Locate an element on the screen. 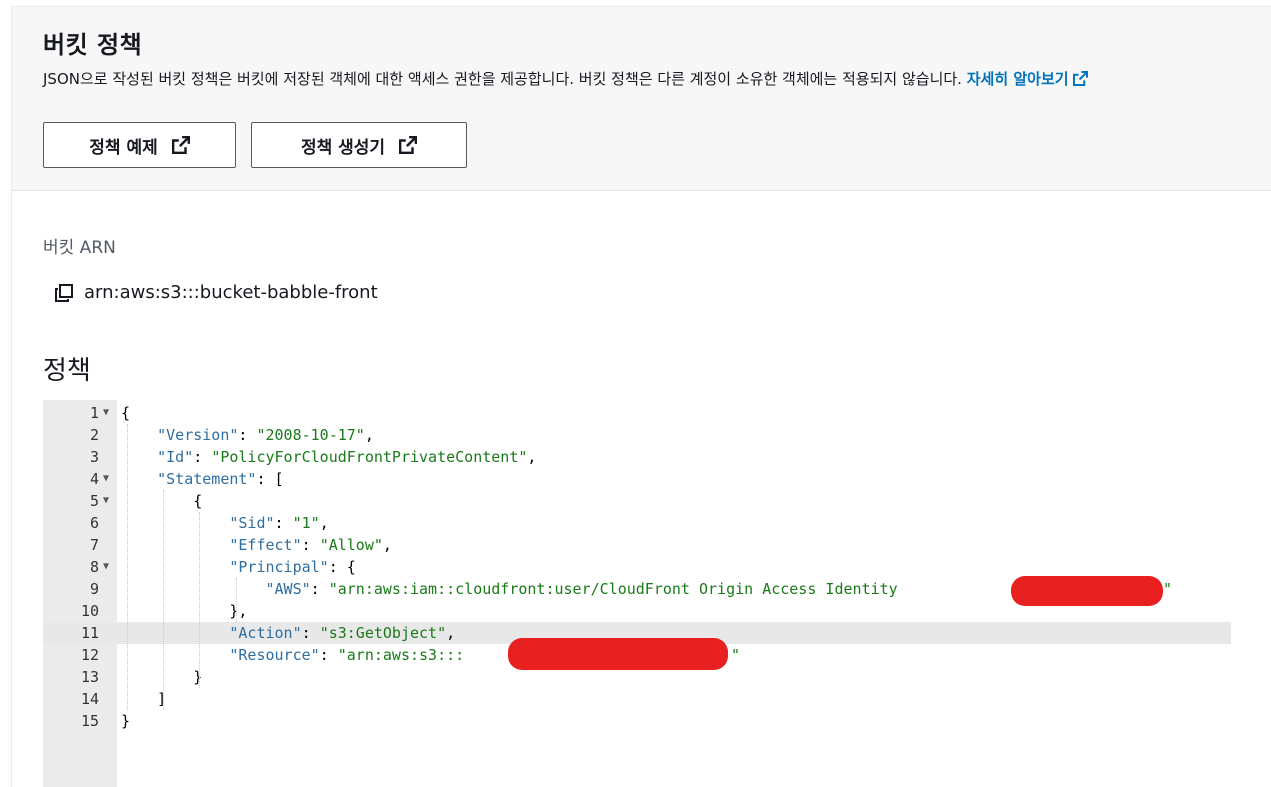 Image resolution: width=1271 pixels, height=787 pixels. line-number: 9 is located at coordinates (94, 589).